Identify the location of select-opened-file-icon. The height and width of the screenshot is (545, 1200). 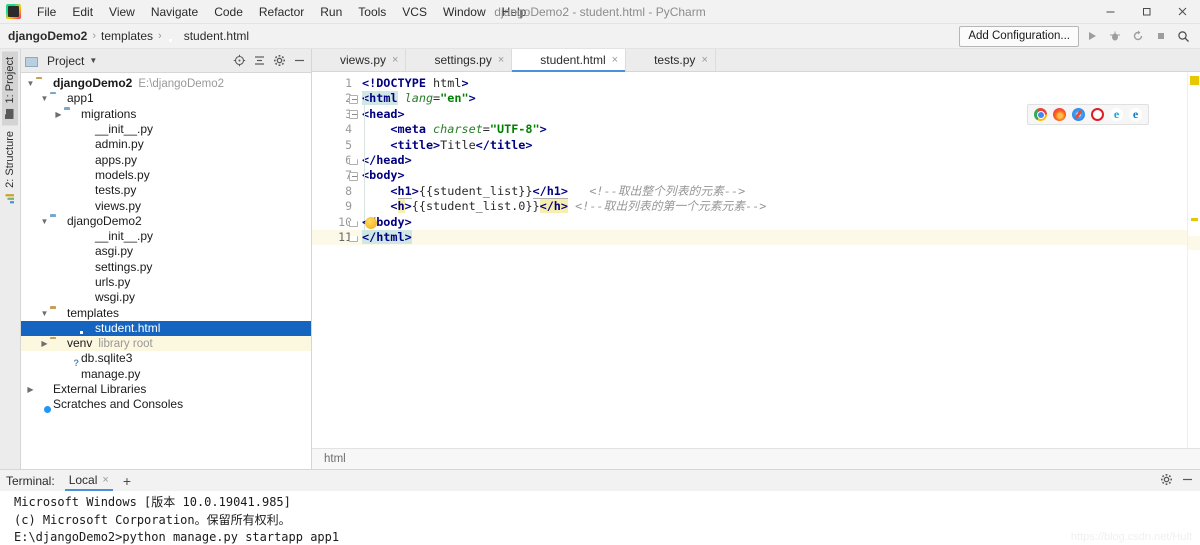
(239, 61).